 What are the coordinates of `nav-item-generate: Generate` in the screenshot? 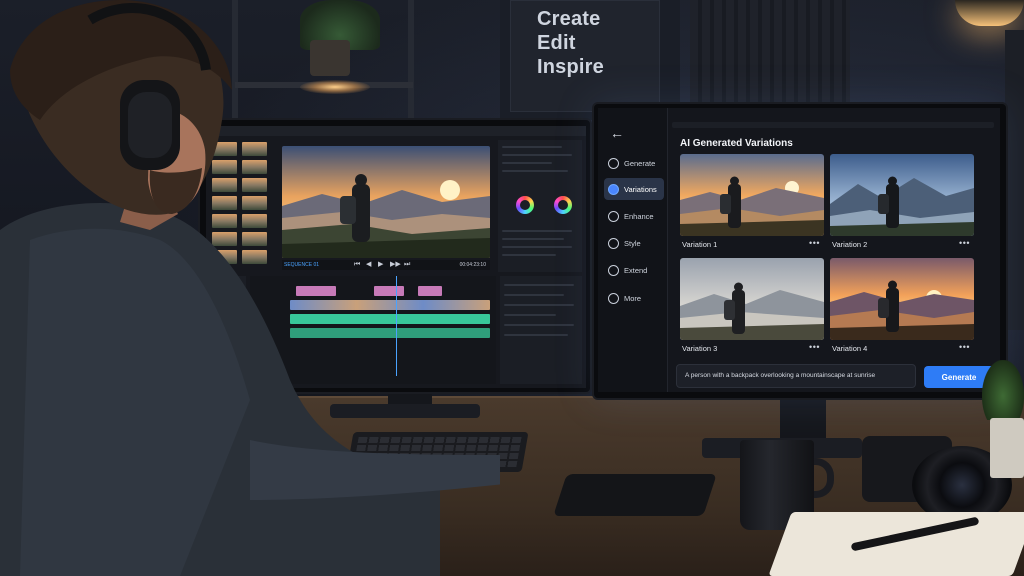 It's located at (634, 163).